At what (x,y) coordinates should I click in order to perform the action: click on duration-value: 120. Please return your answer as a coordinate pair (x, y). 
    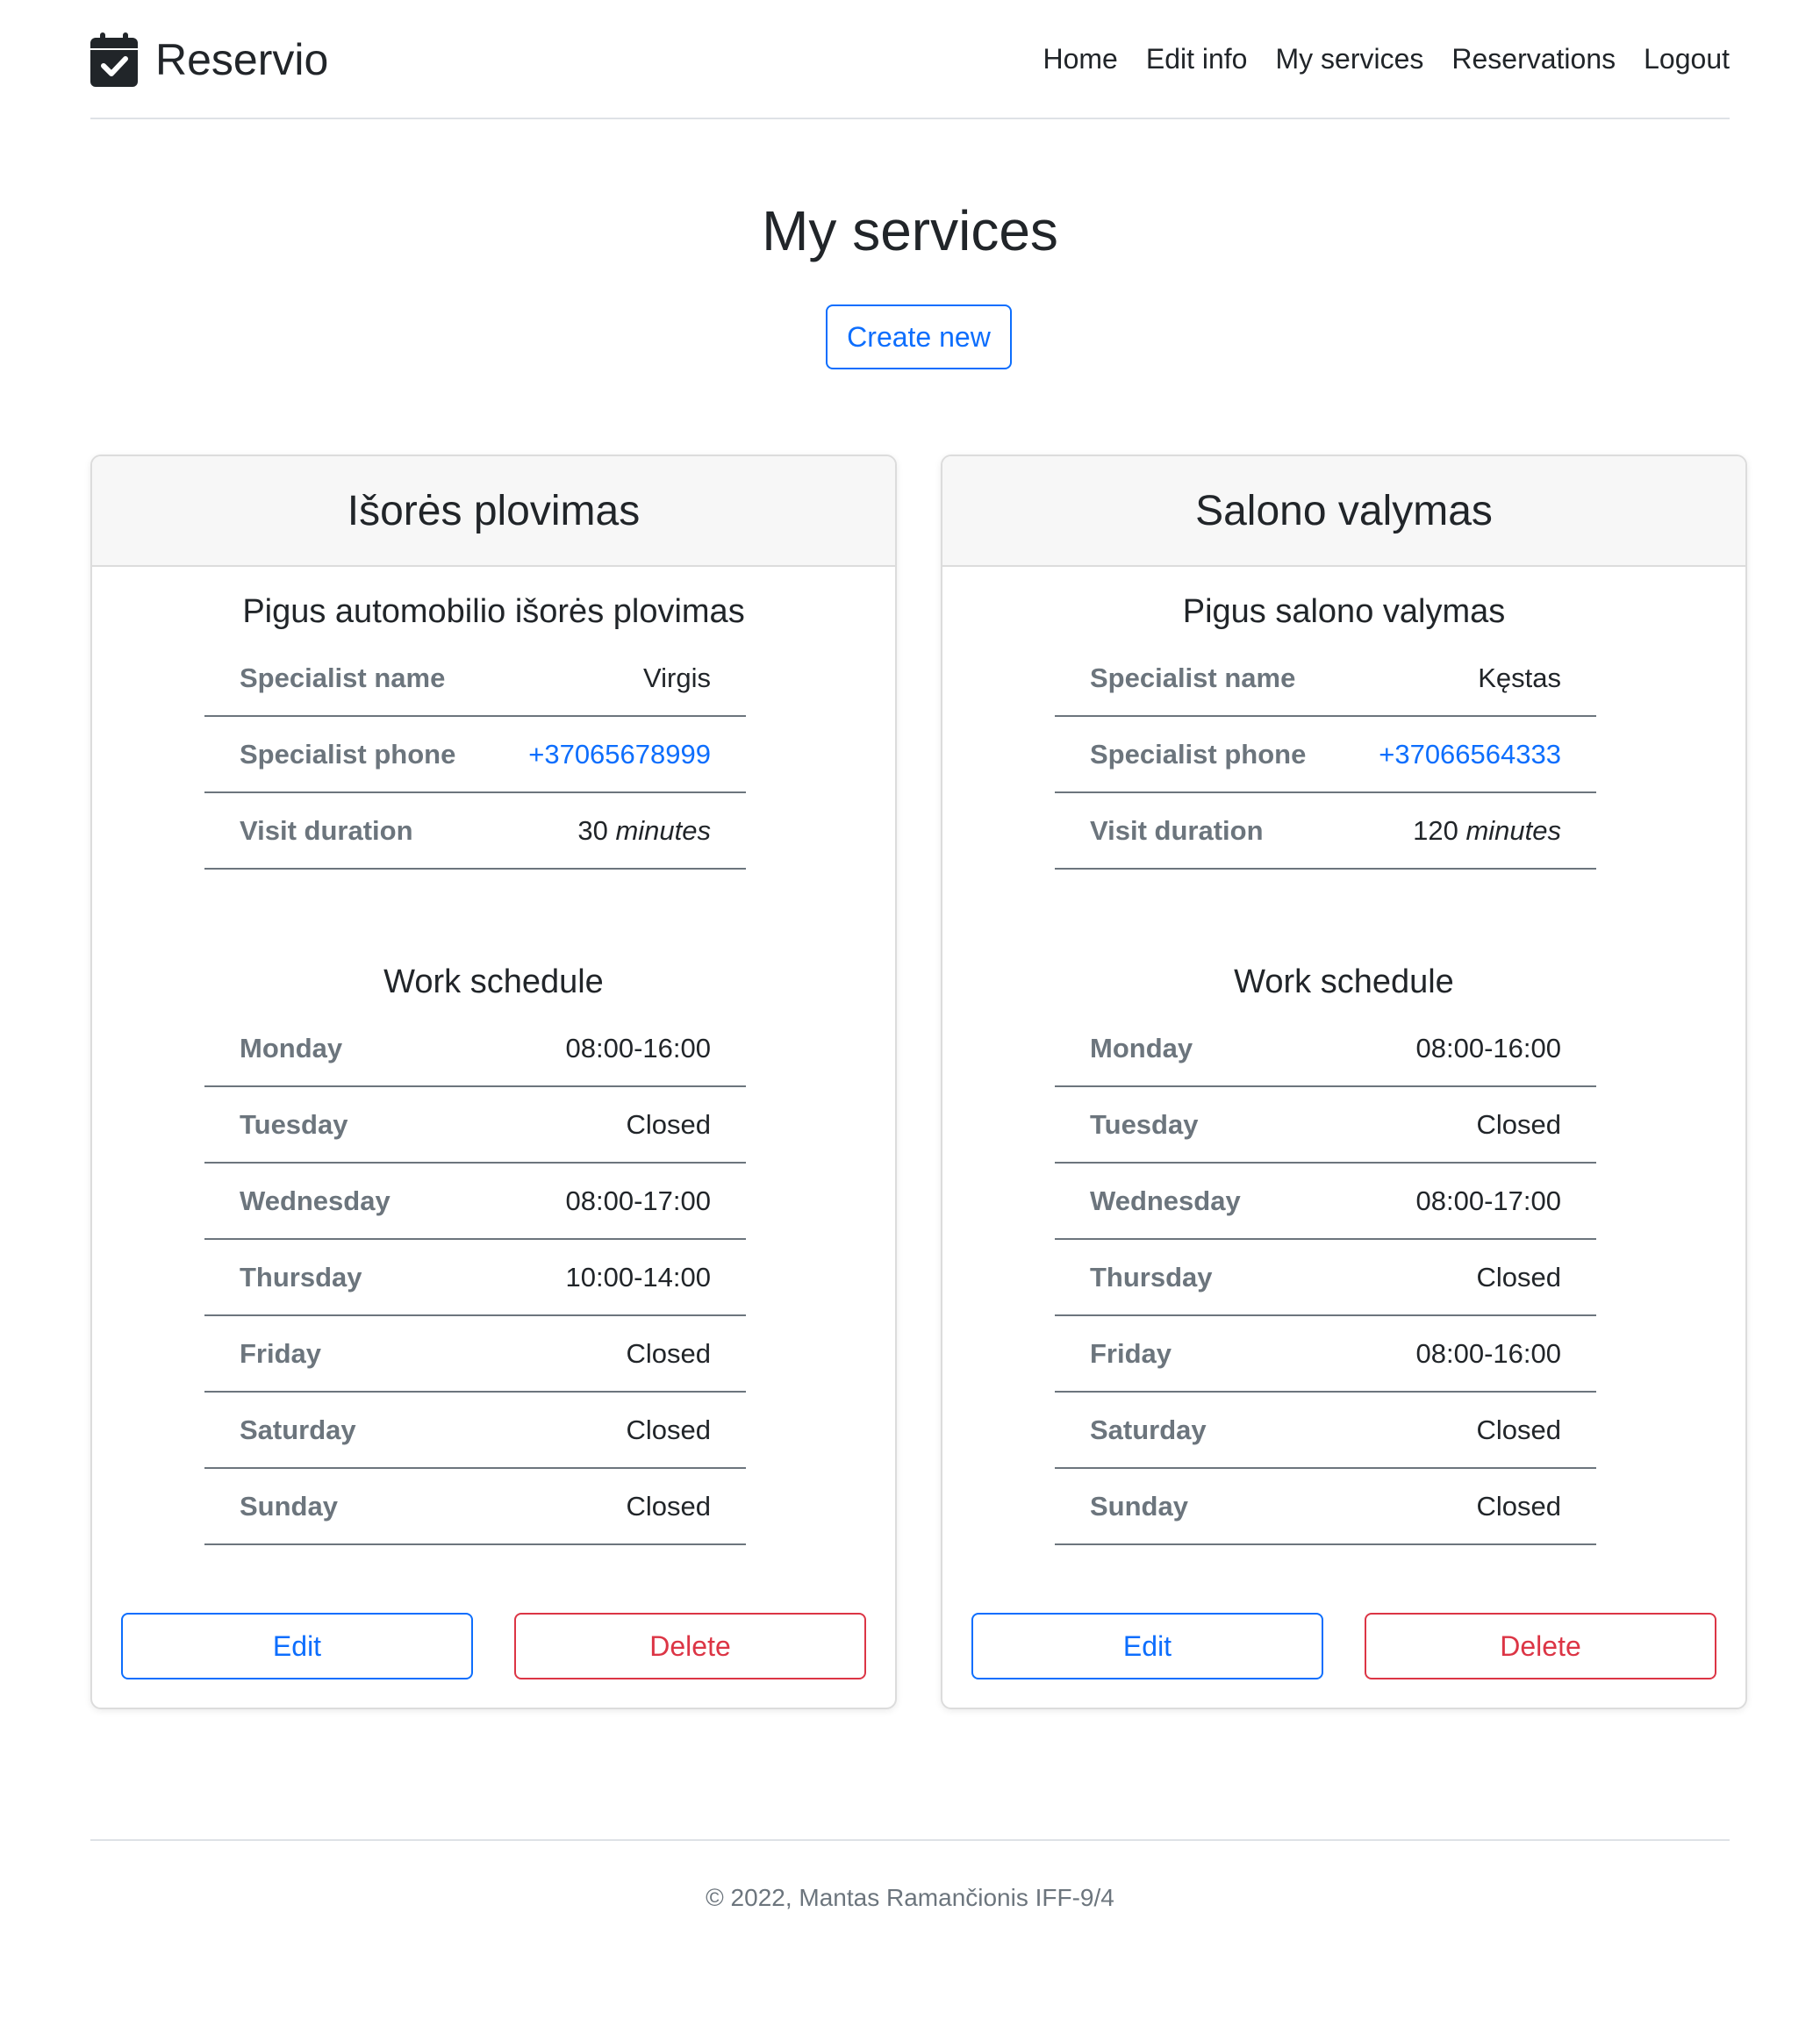
    Looking at the image, I should click on (1435, 830).